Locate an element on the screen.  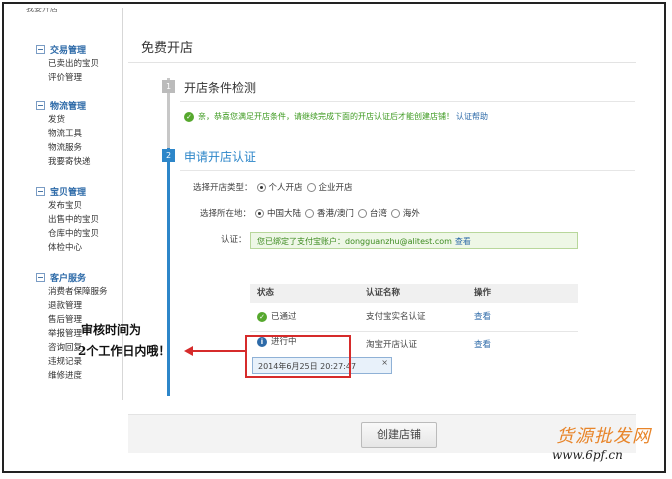
sidebar-item-protection: 消费者保障服务 is located at coordinates (72, 292).